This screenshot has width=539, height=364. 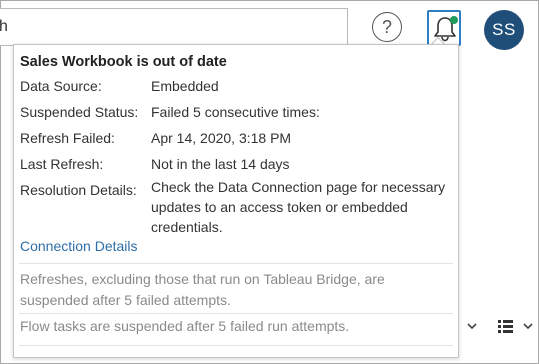 I want to click on user-avatar: SS, so click(x=504, y=30).